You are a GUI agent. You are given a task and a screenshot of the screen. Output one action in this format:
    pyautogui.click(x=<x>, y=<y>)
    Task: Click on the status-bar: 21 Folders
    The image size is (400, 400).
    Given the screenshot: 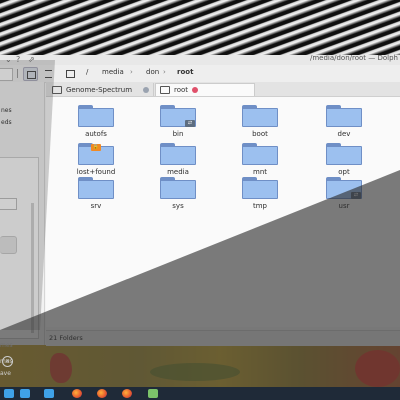 What is the action you would take?
    pyautogui.click(x=223, y=338)
    